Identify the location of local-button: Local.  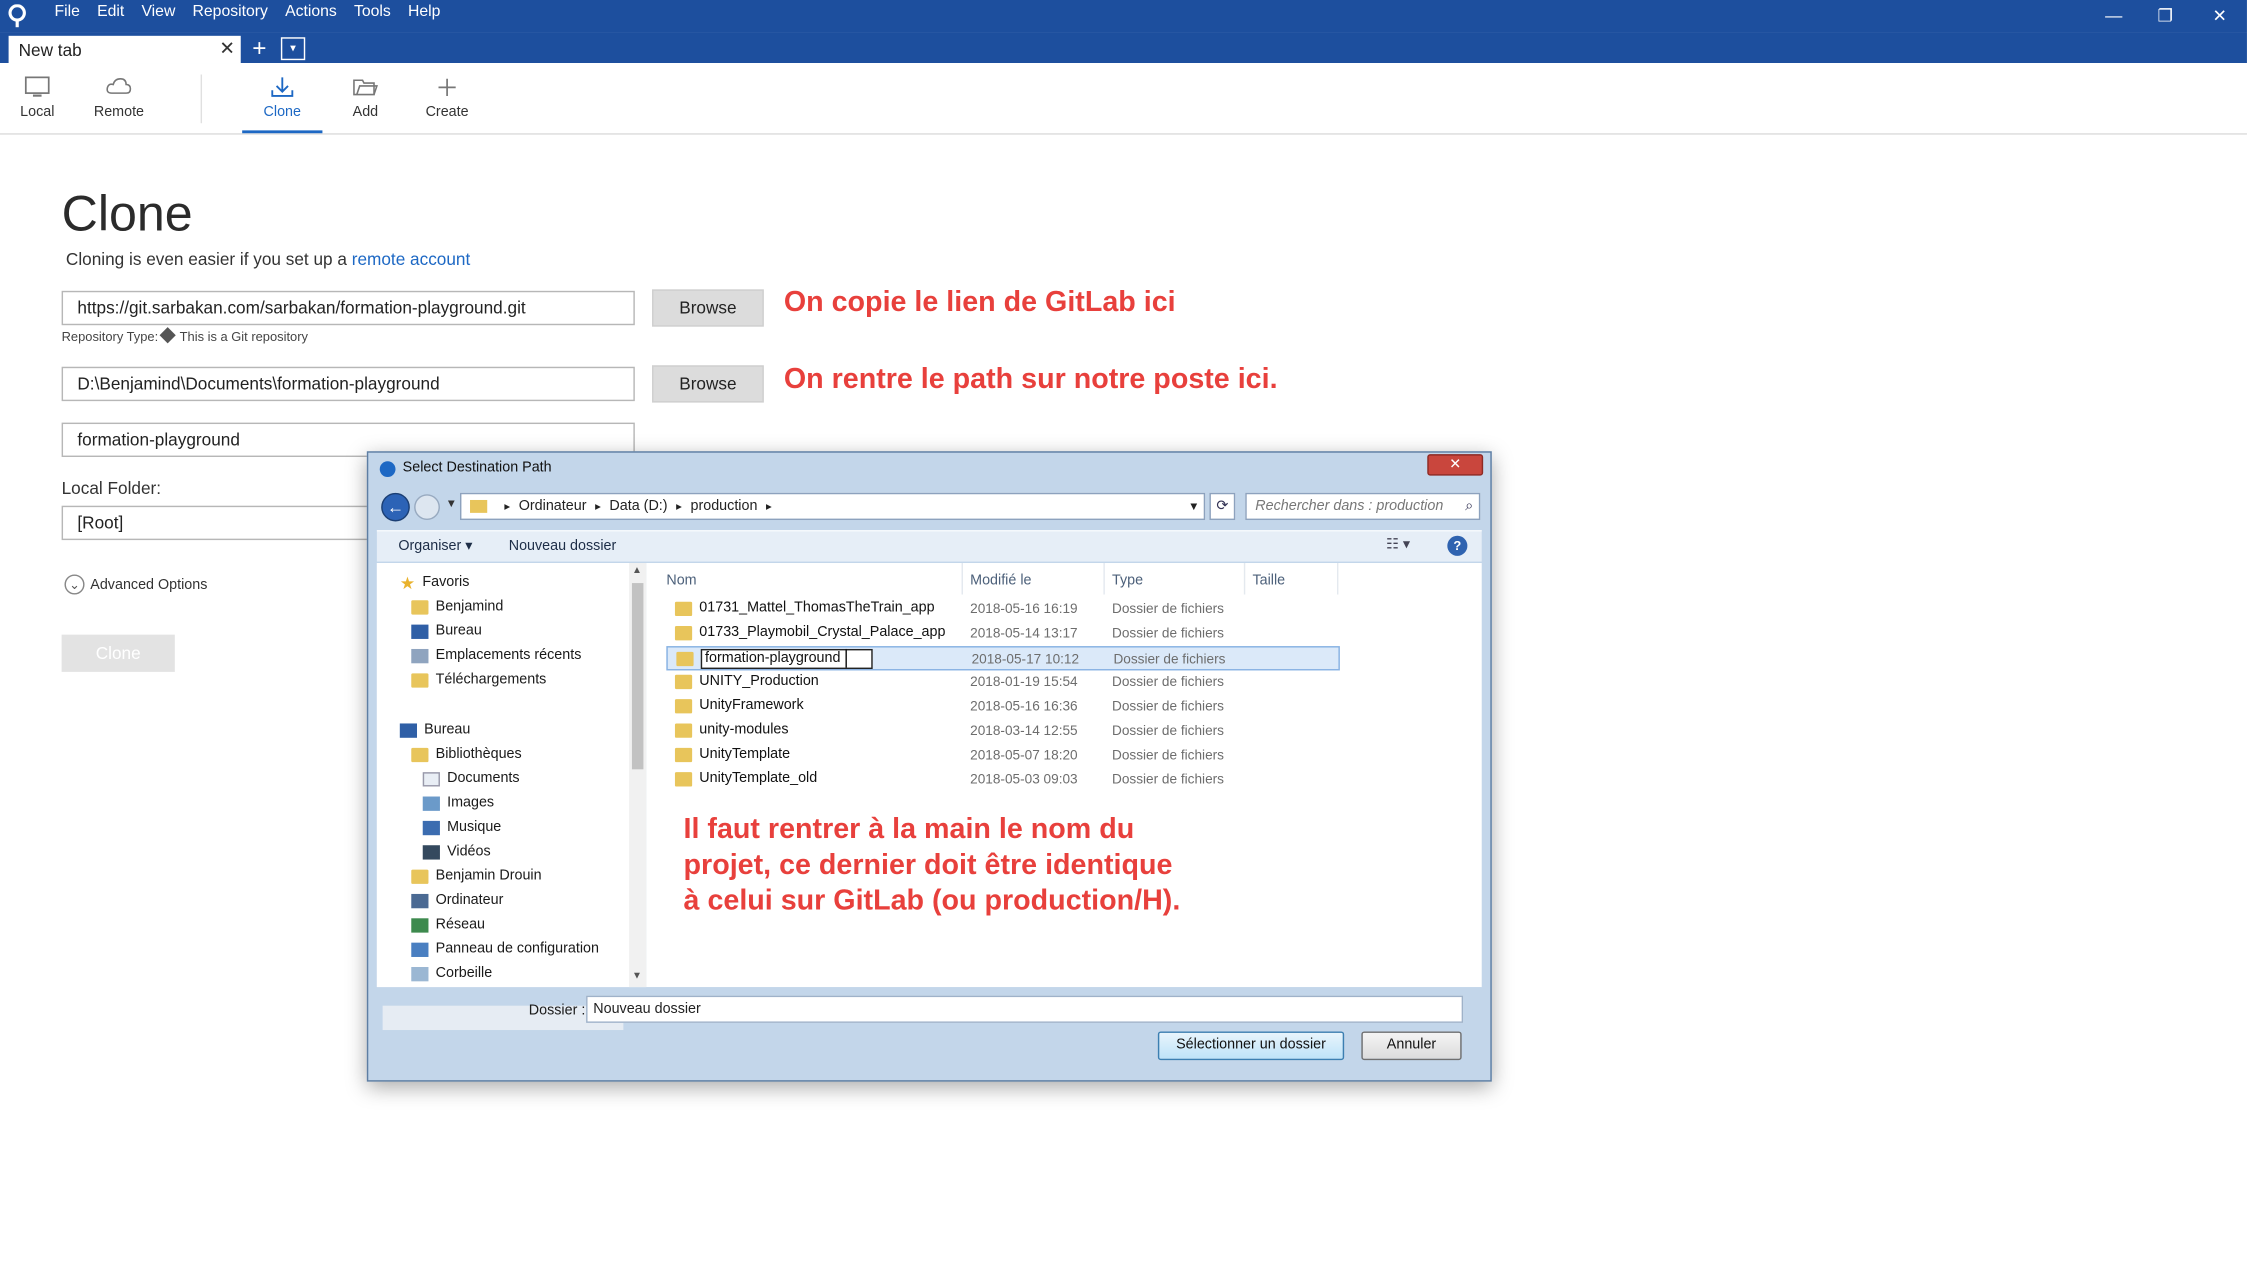
(37, 98).